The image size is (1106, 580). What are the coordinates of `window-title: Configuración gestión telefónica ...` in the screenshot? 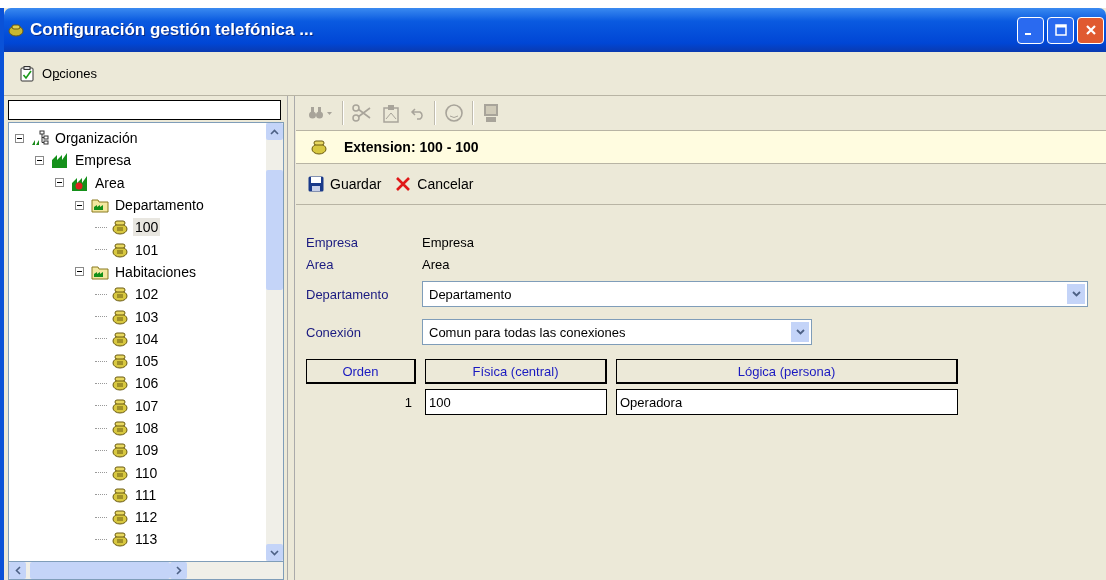 It's located at (172, 30).